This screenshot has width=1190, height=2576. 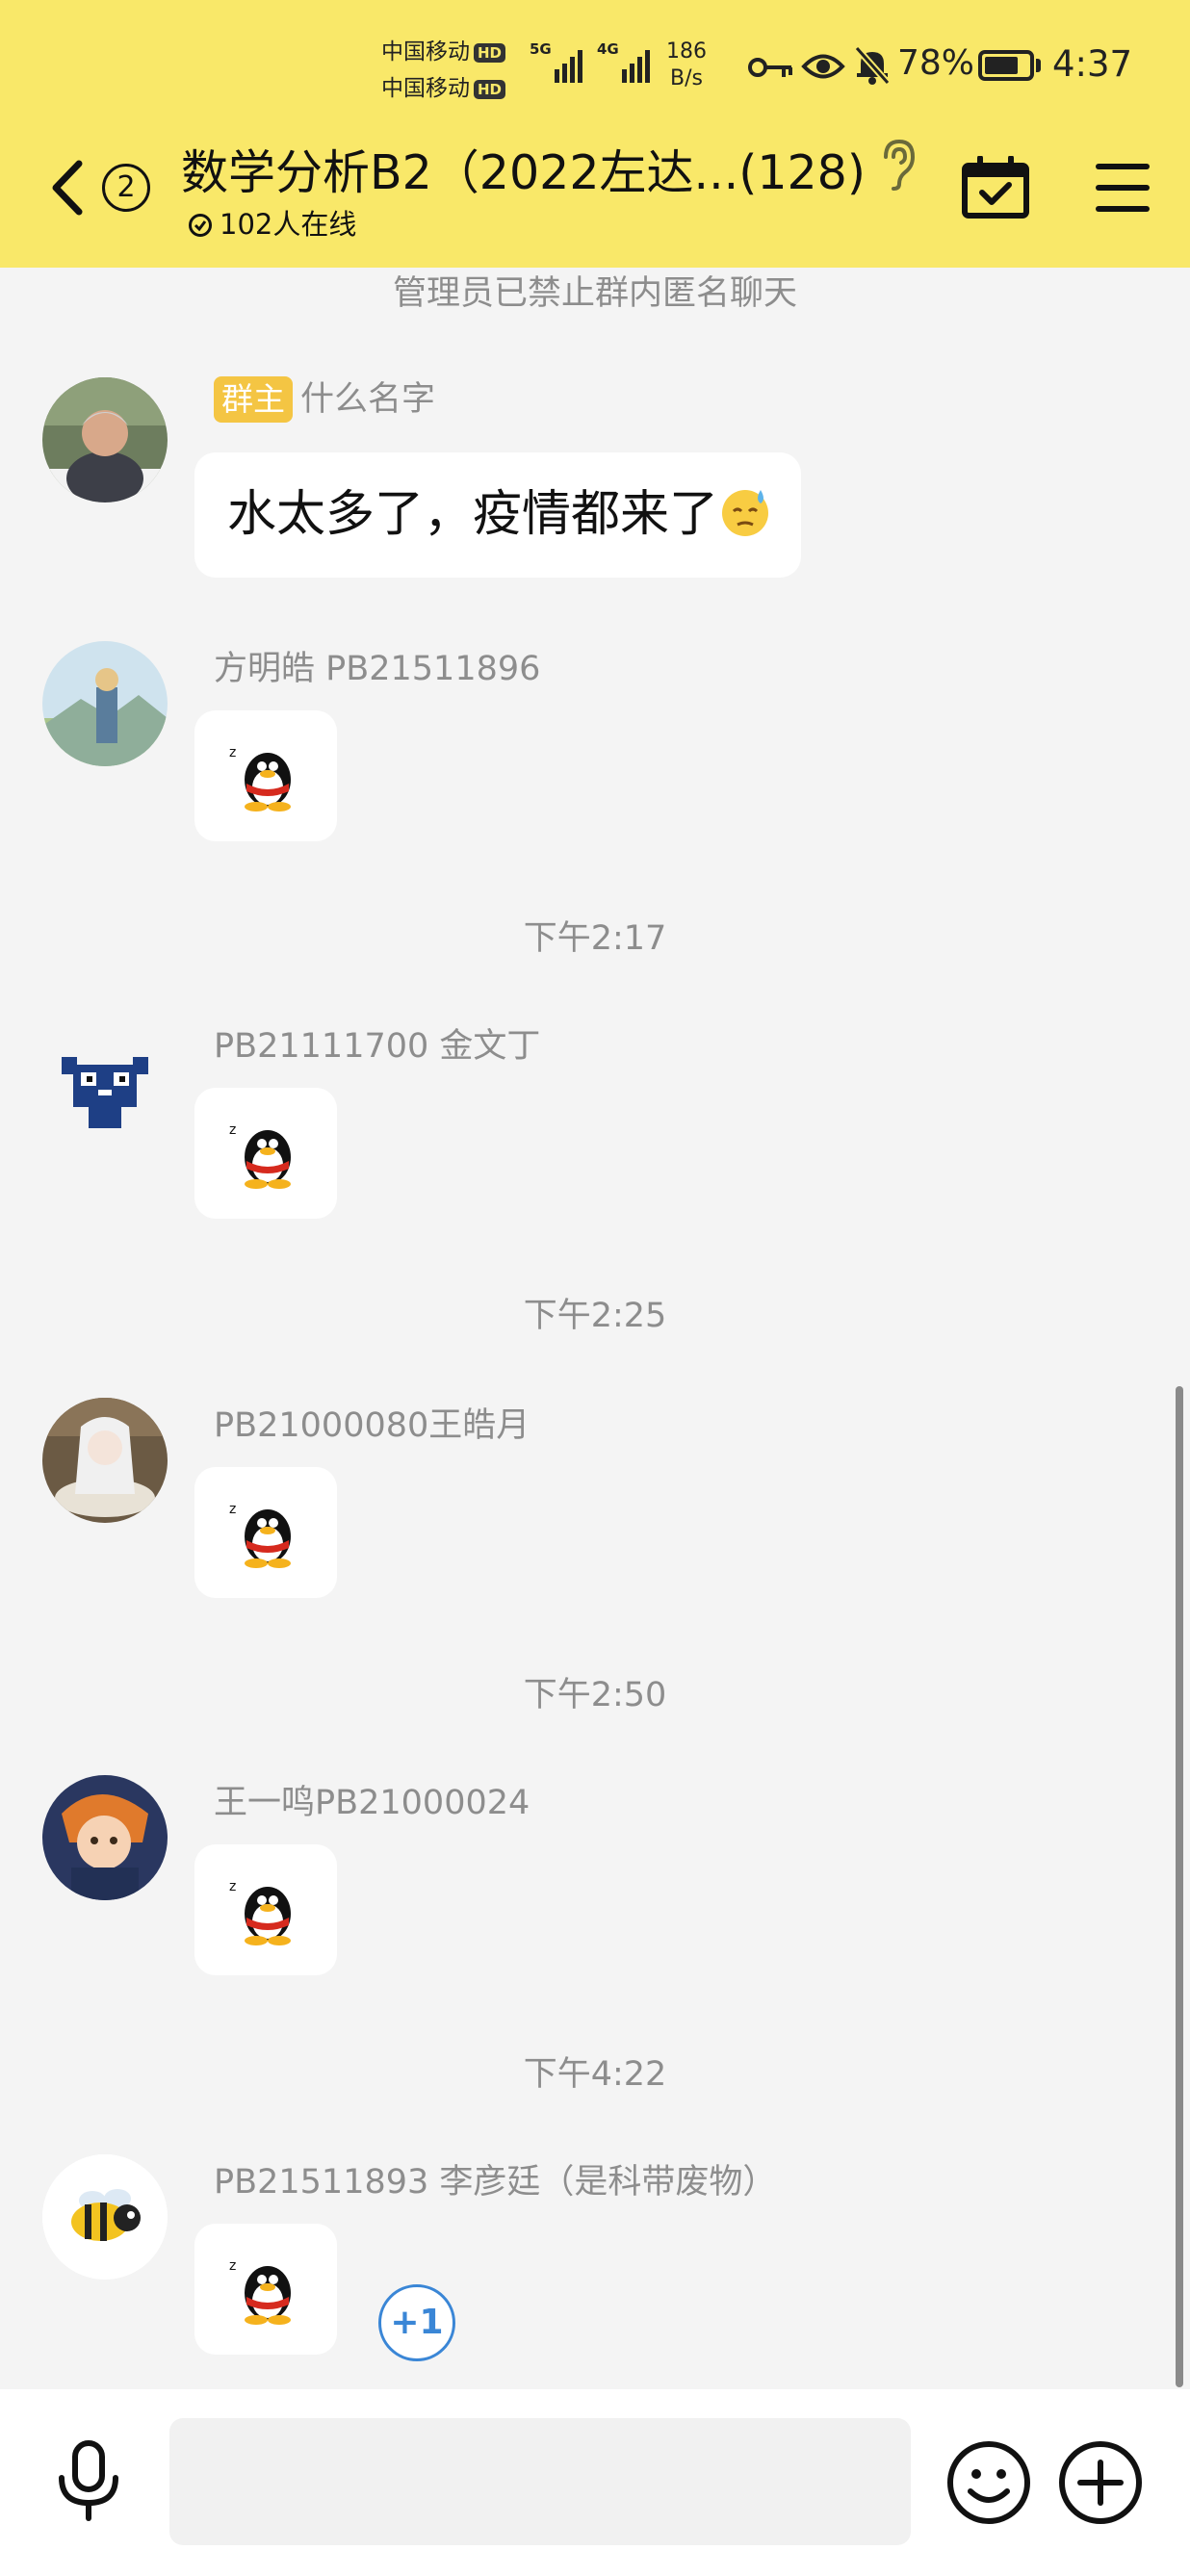 What do you see at coordinates (559, 62) in the screenshot?
I see `signal-5g-icon: 5G` at bounding box center [559, 62].